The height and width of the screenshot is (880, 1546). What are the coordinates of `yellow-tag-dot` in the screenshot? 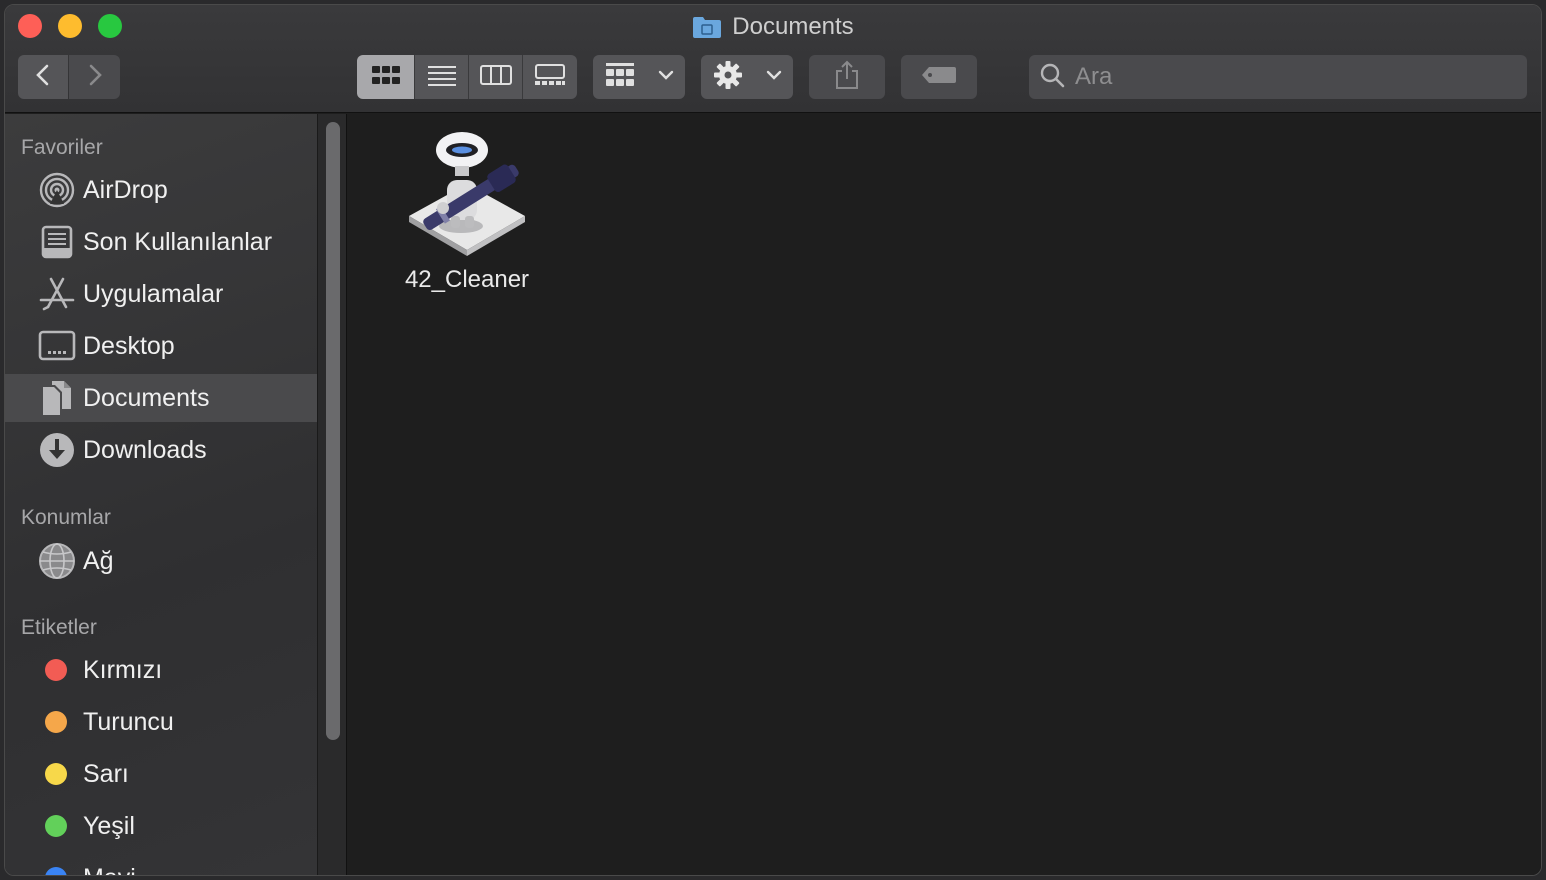 It's located at (56, 774).